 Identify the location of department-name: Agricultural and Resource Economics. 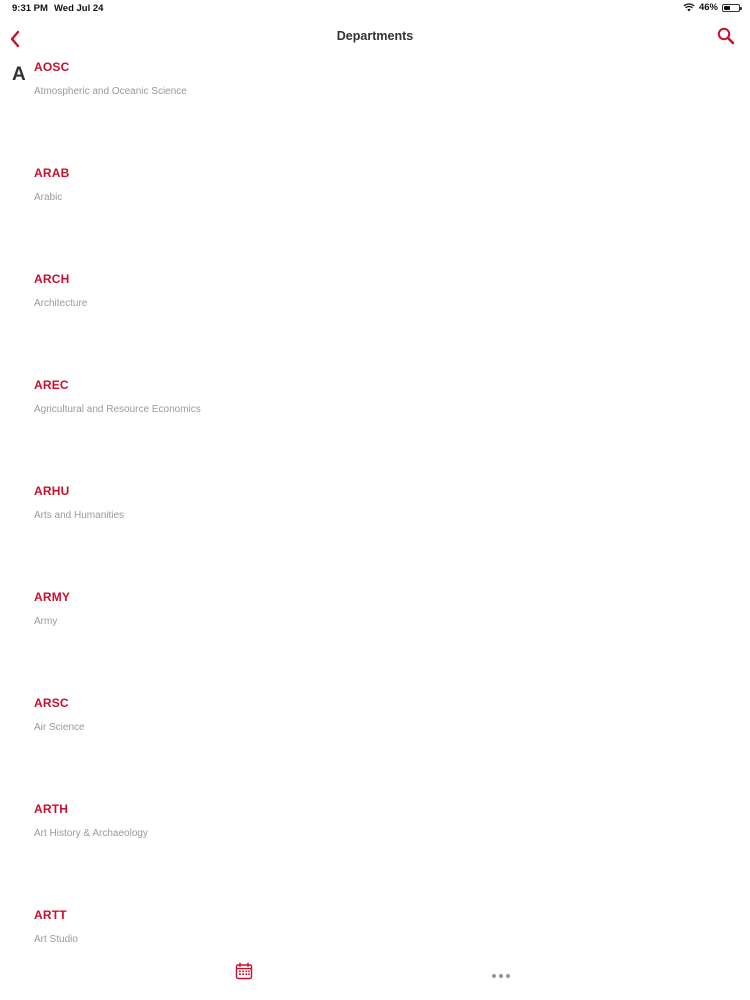
(117, 409).